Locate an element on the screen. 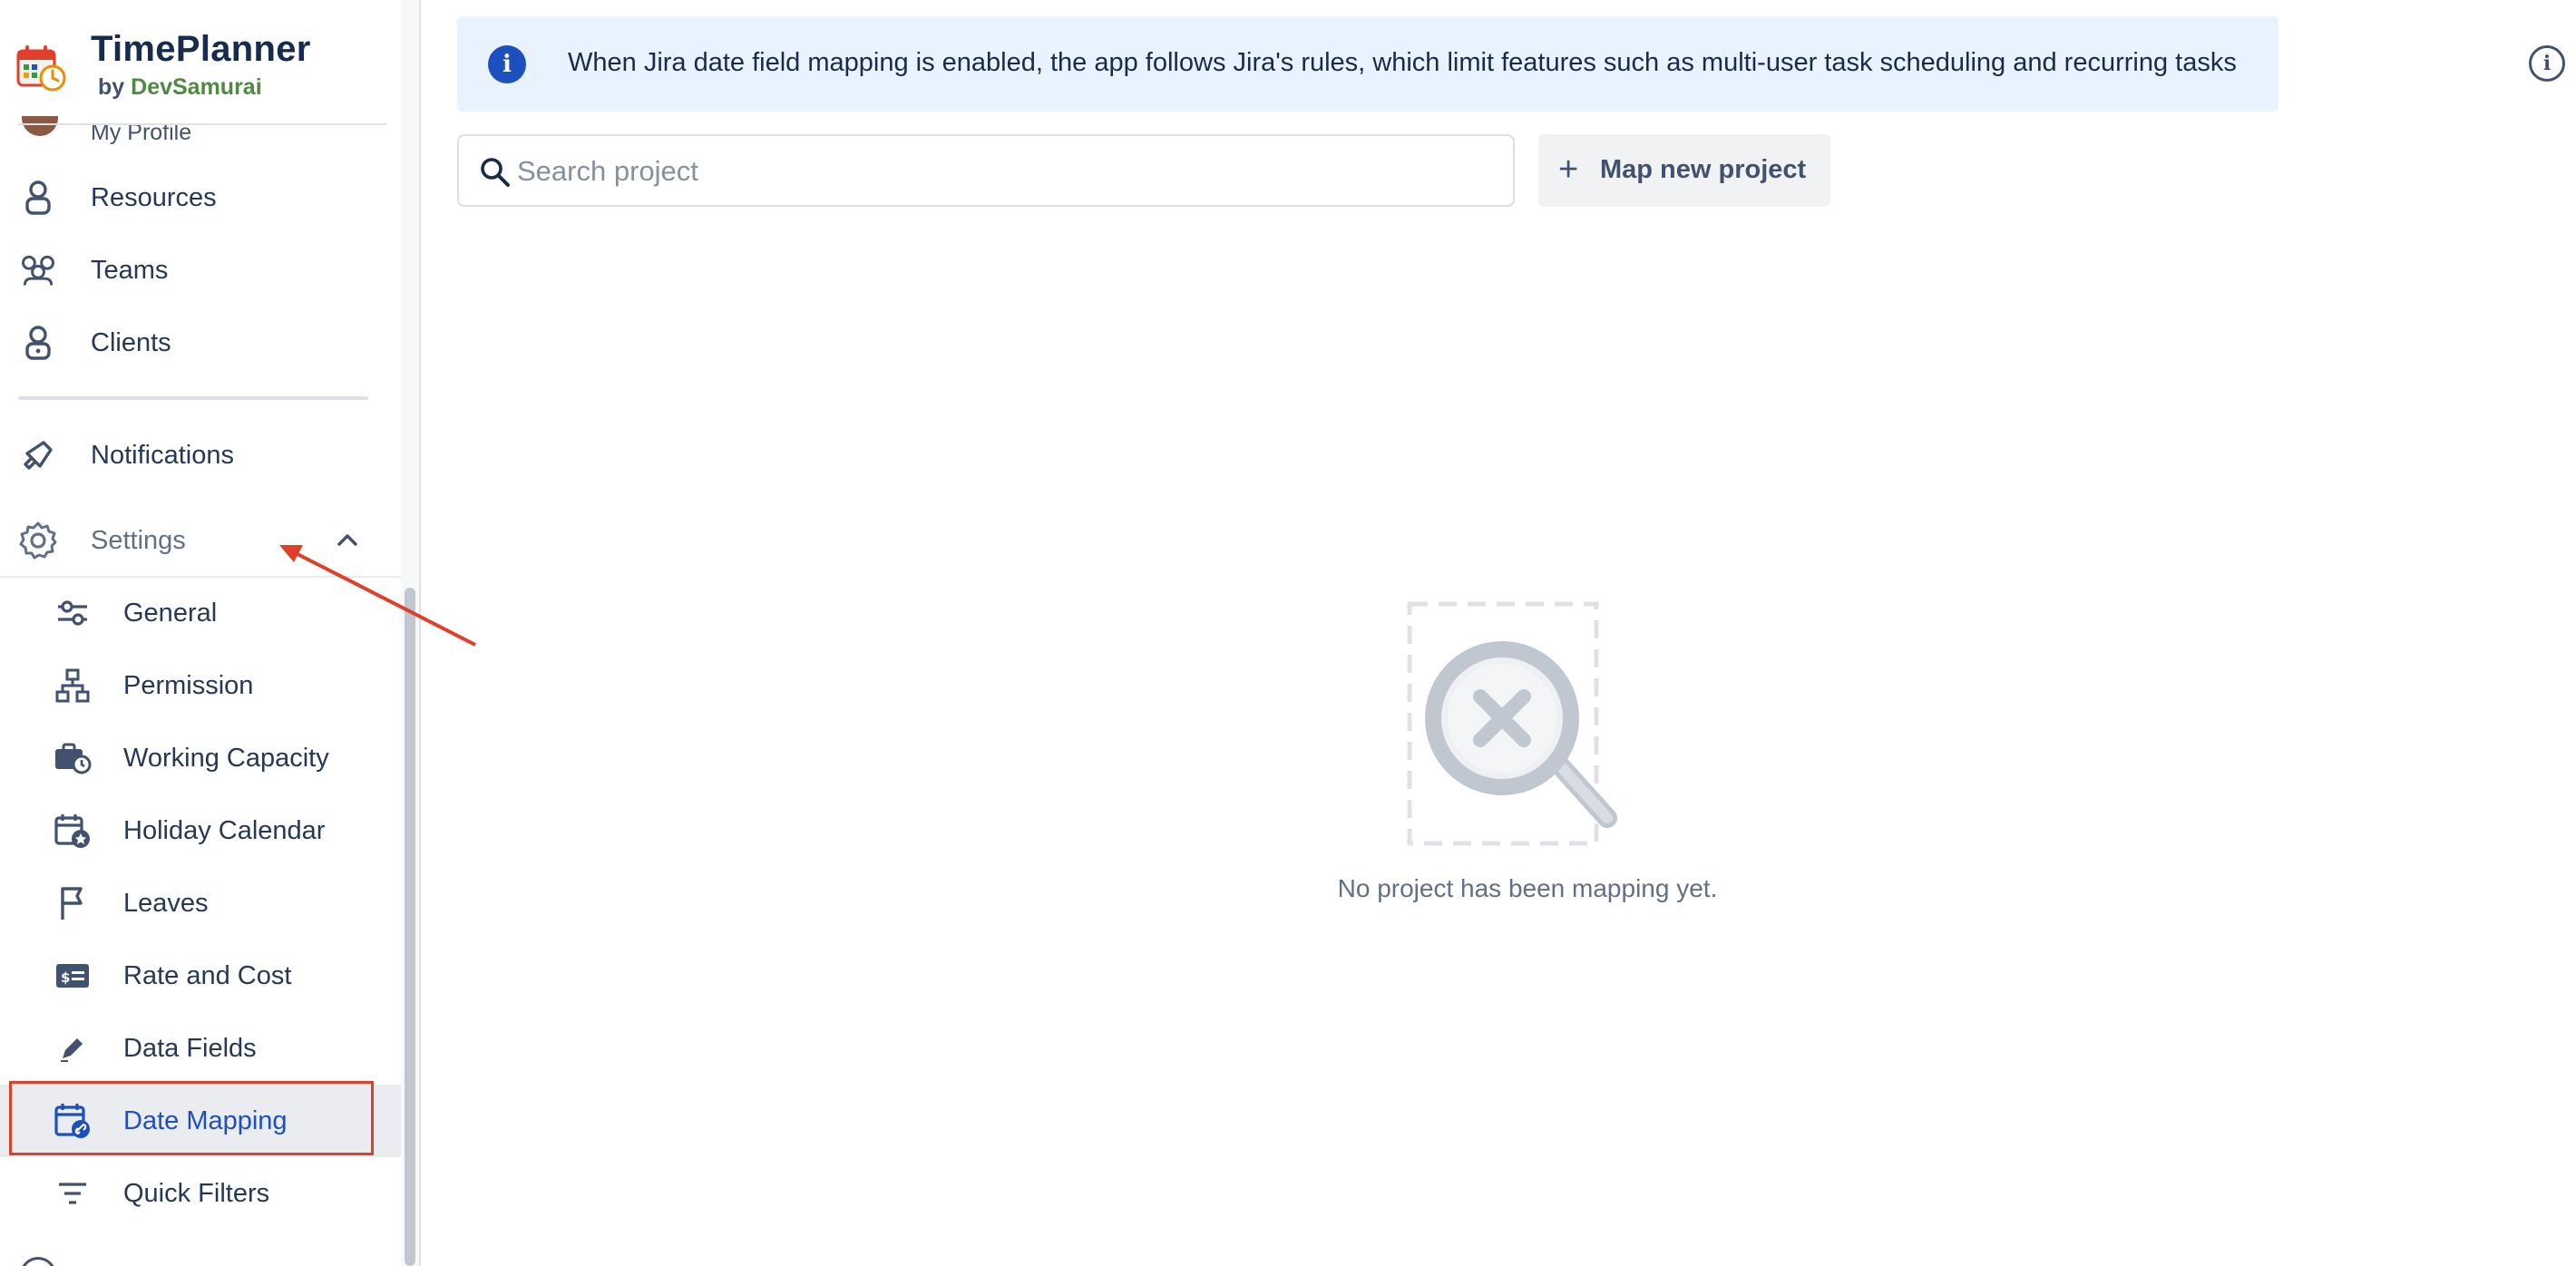 Image resolution: width=2576 pixels, height=1266 pixels. plus-icon: + is located at coordinates (1568, 170).